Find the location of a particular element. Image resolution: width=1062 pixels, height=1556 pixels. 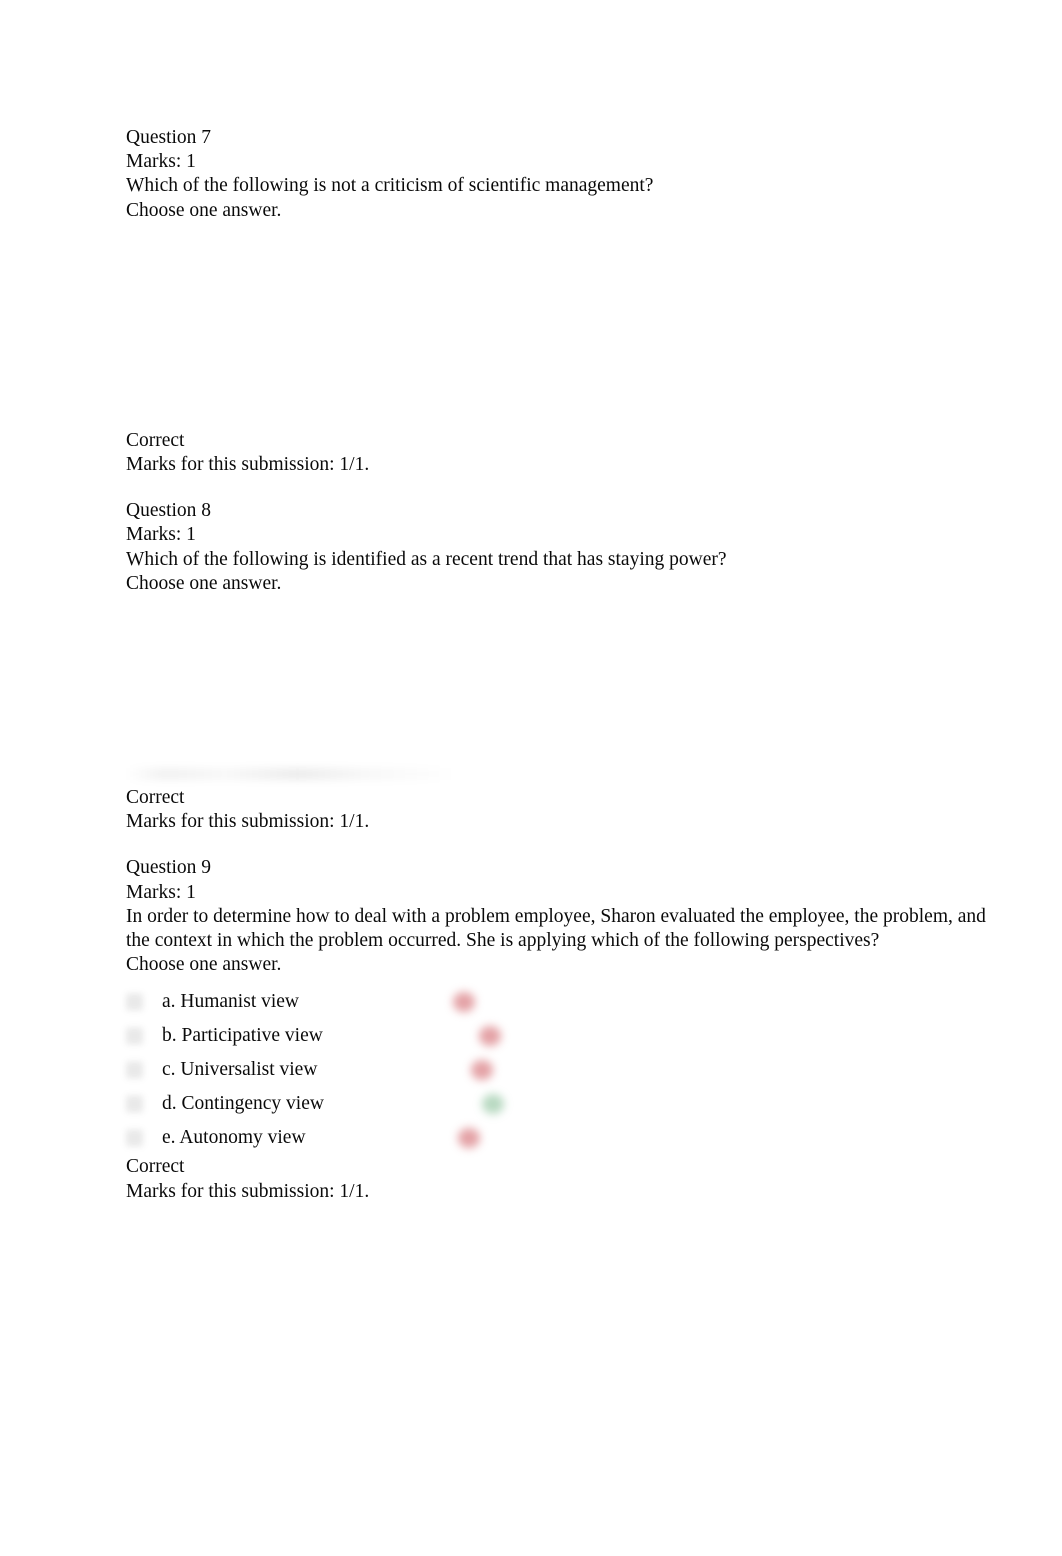

question-feedback-9: Correct Marks for this submission: 1/1. is located at coordinates (556, 1179).